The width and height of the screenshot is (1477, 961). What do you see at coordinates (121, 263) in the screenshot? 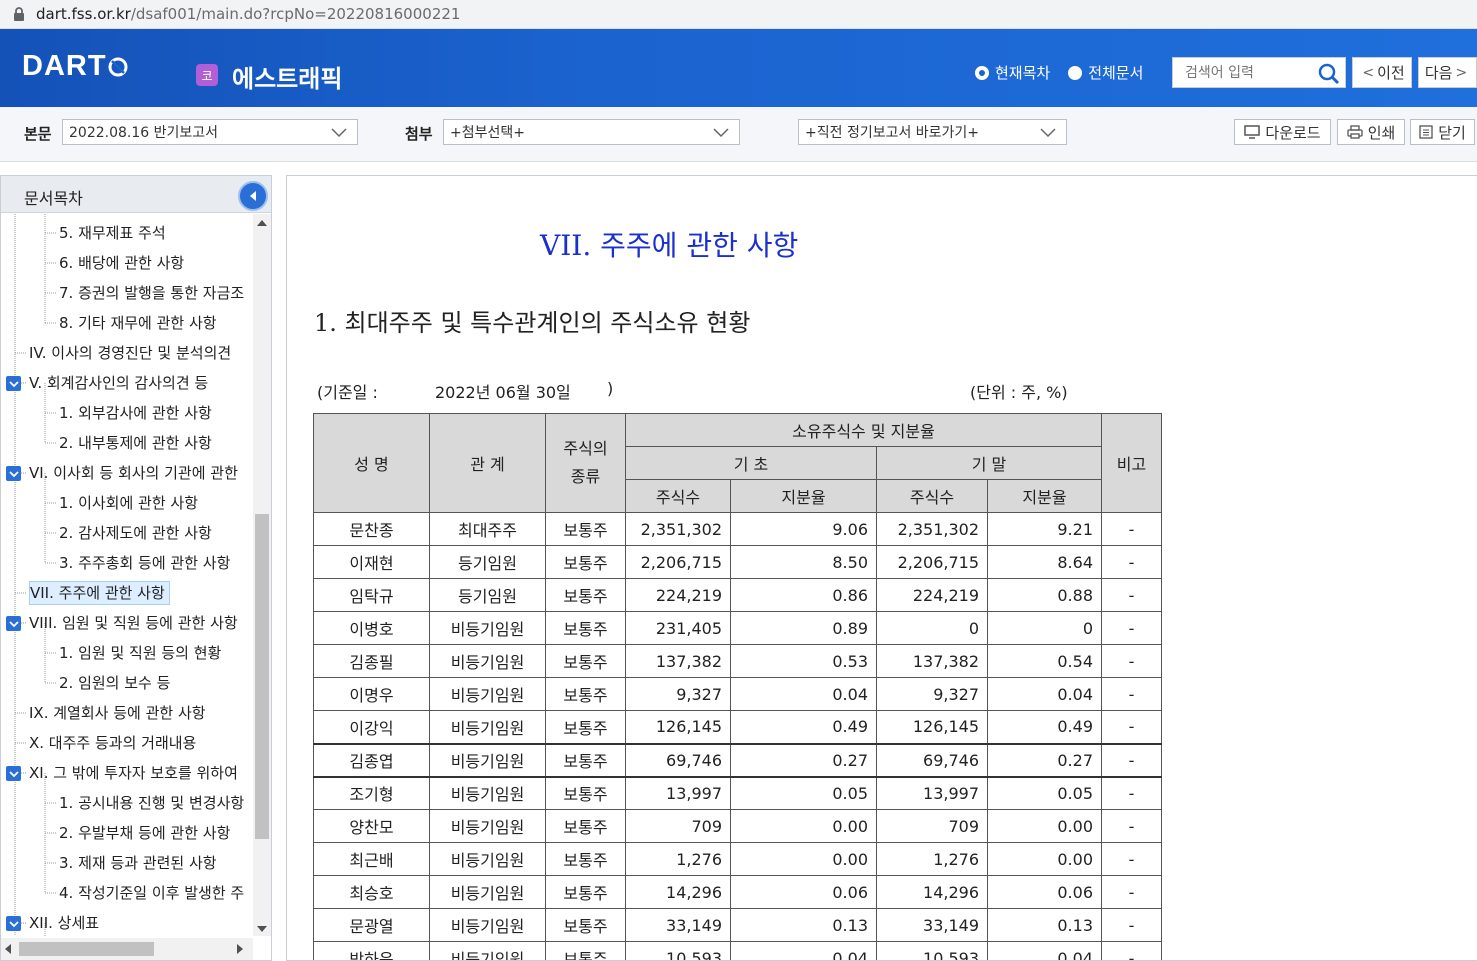
I see `toc-item: 6. 배당에 관한 사항` at bounding box center [121, 263].